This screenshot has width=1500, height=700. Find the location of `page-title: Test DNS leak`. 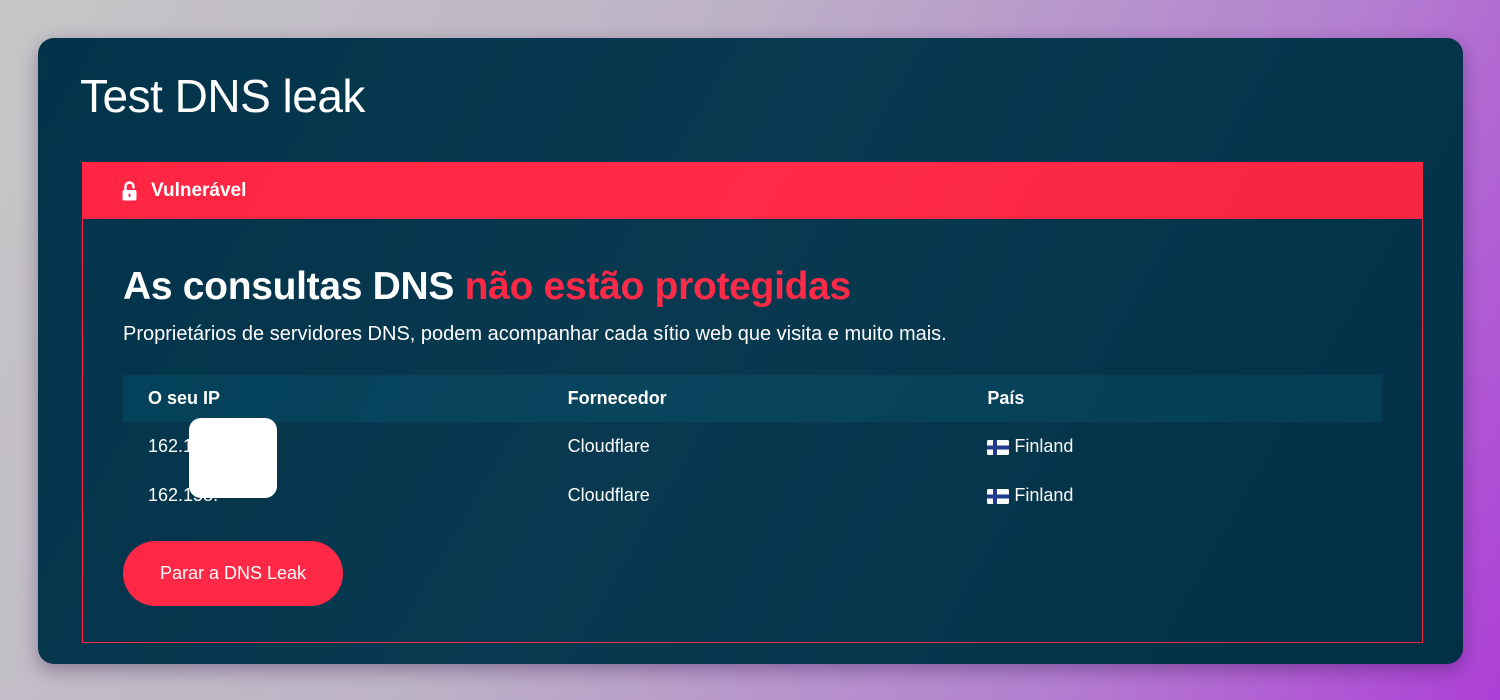

page-title: Test DNS leak is located at coordinates (222, 96).